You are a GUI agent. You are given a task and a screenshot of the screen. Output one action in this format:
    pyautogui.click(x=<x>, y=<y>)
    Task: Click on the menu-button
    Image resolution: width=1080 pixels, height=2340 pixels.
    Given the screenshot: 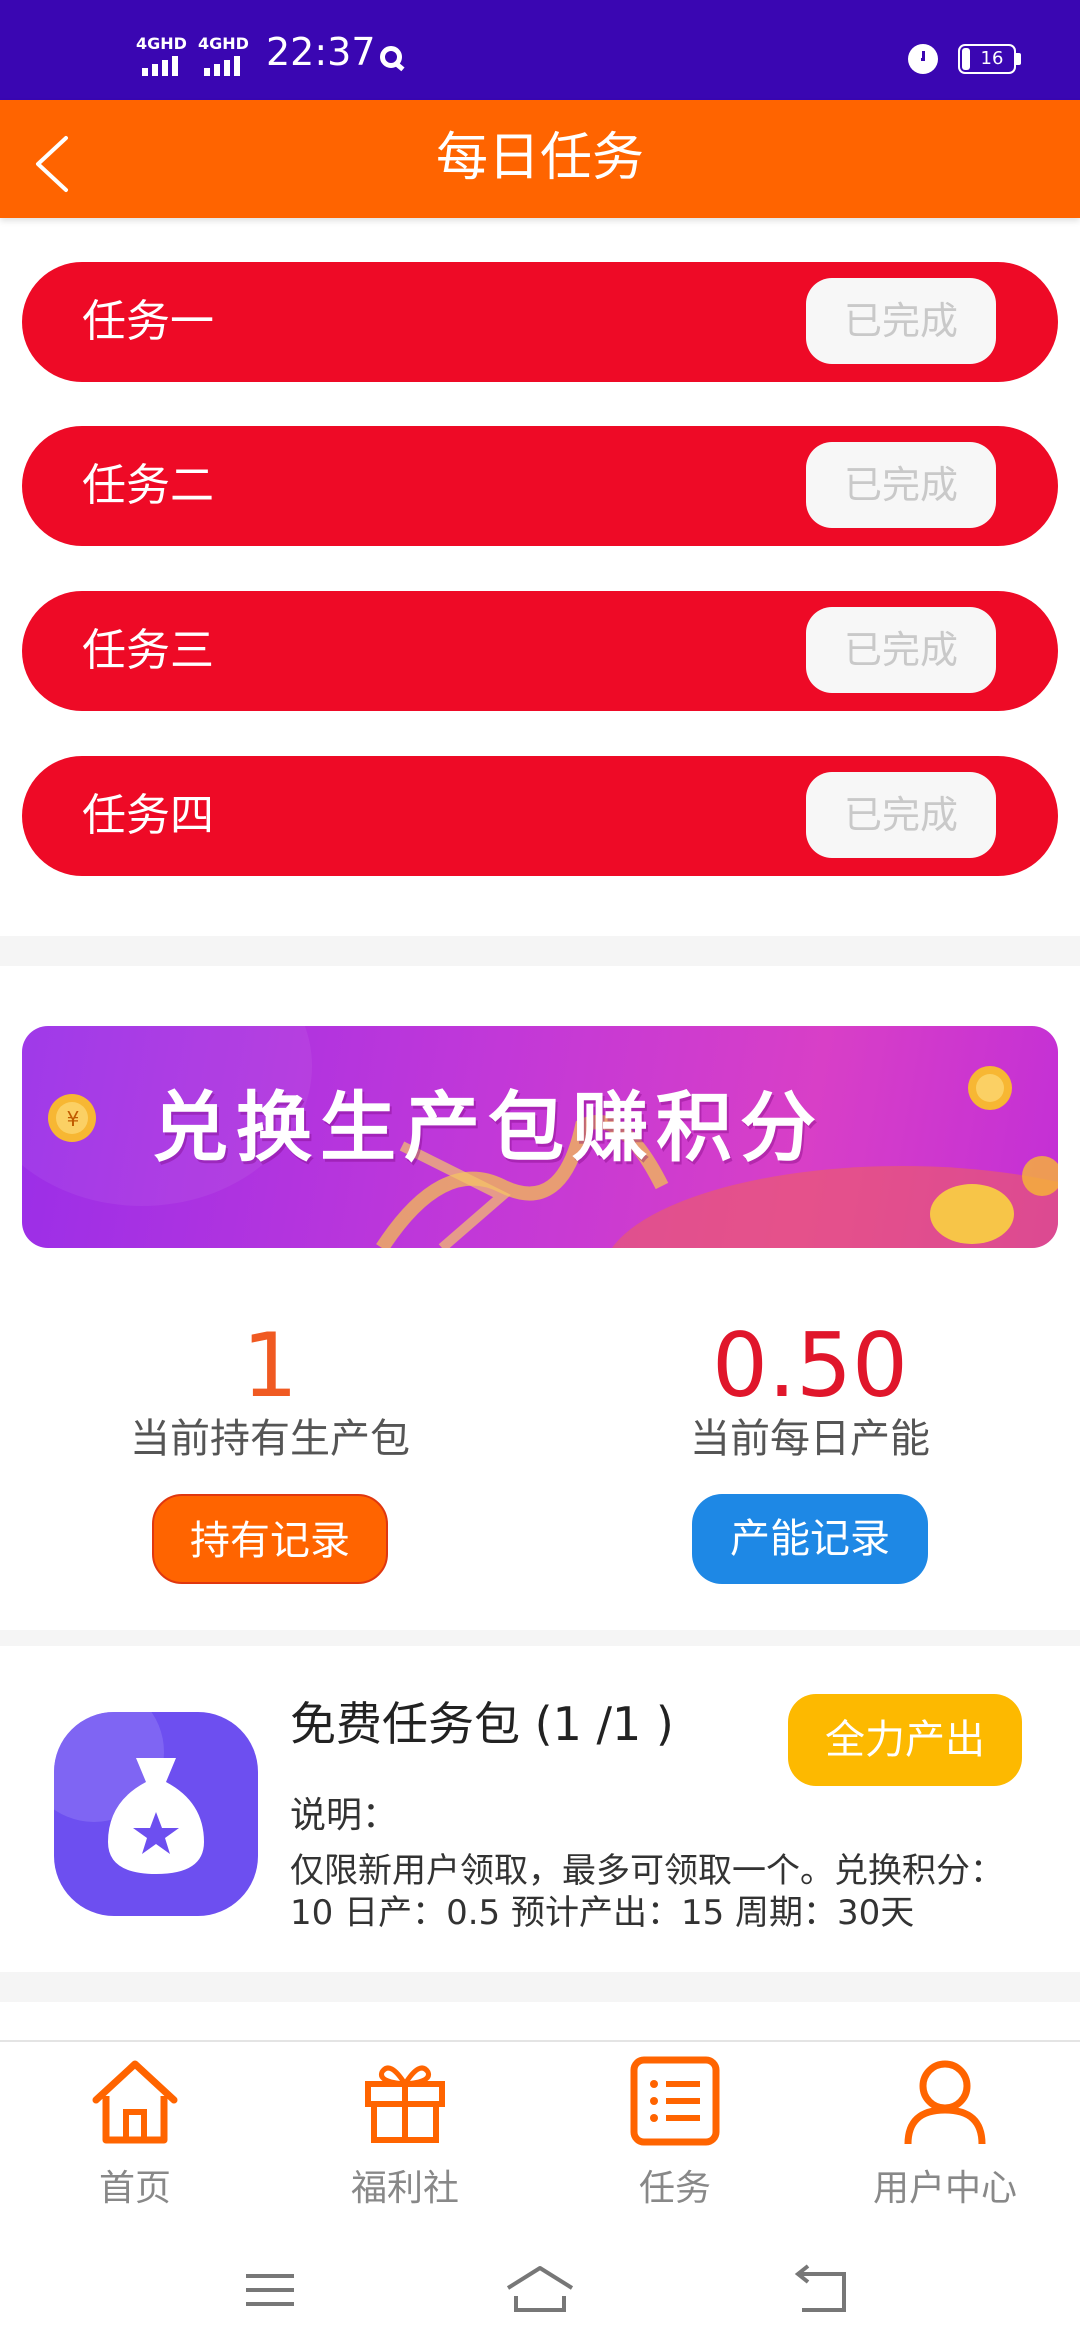 What is the action you would take?
    pyautogui.click(x=270, y=2290)
    